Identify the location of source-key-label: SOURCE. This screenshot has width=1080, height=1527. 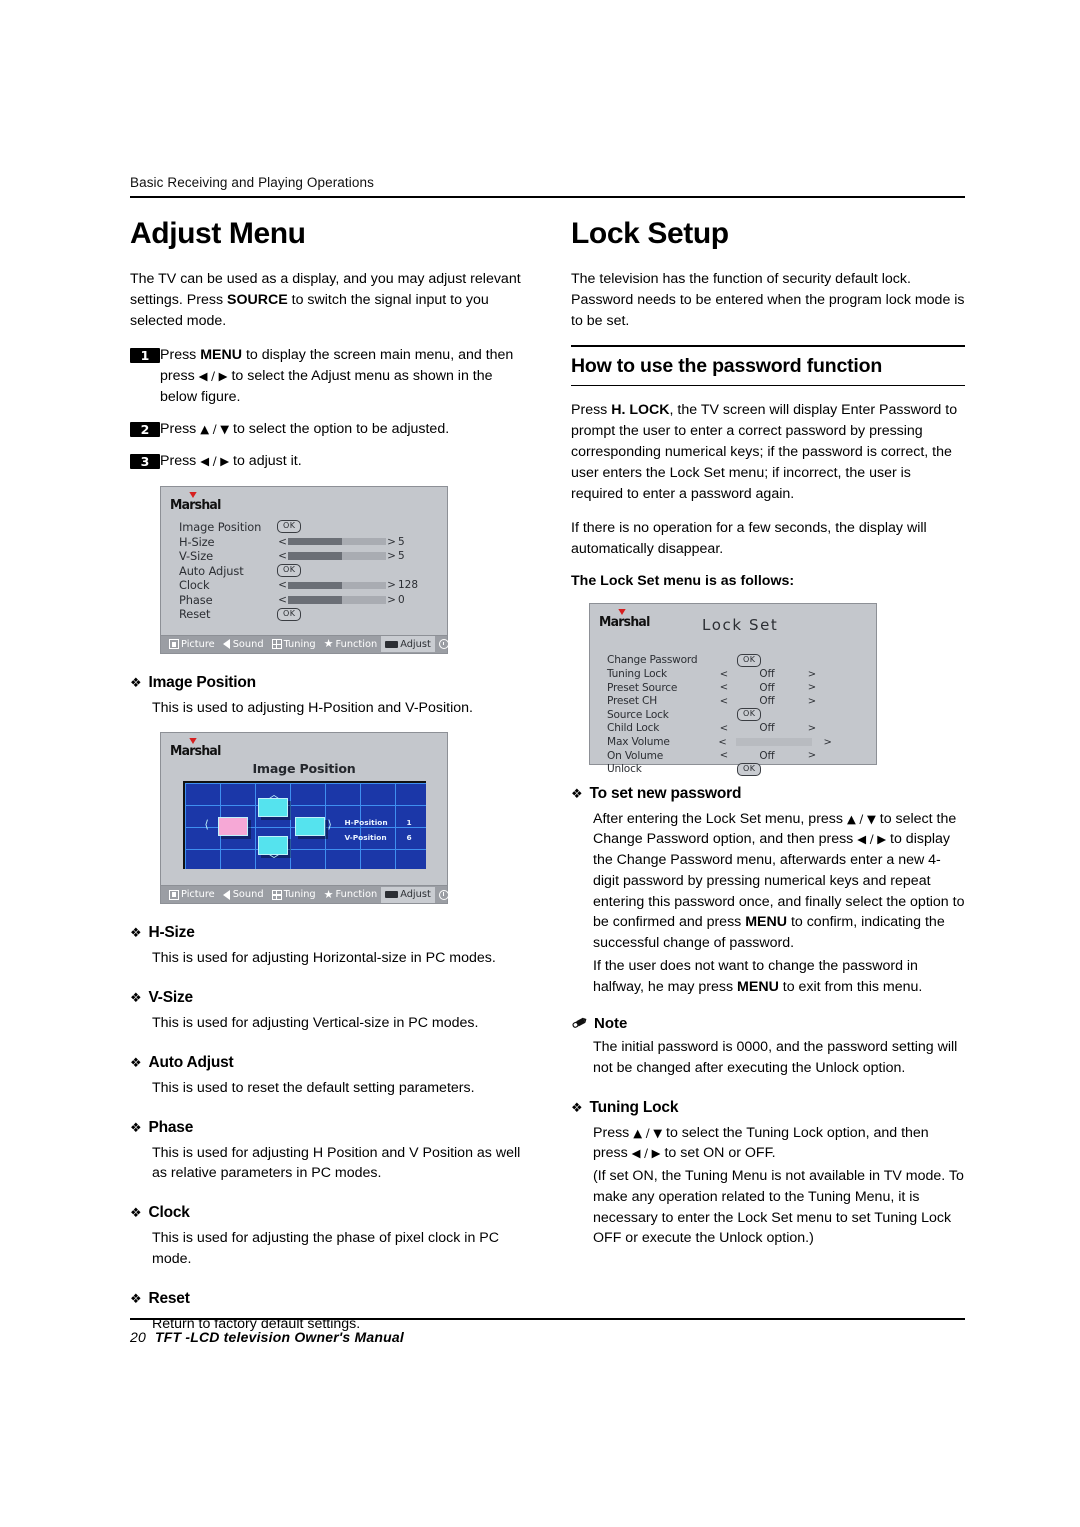
(257, 299).